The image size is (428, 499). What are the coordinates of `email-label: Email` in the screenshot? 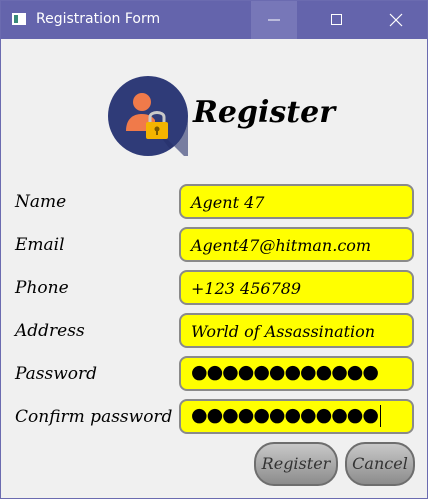 It's located at (40, 245).